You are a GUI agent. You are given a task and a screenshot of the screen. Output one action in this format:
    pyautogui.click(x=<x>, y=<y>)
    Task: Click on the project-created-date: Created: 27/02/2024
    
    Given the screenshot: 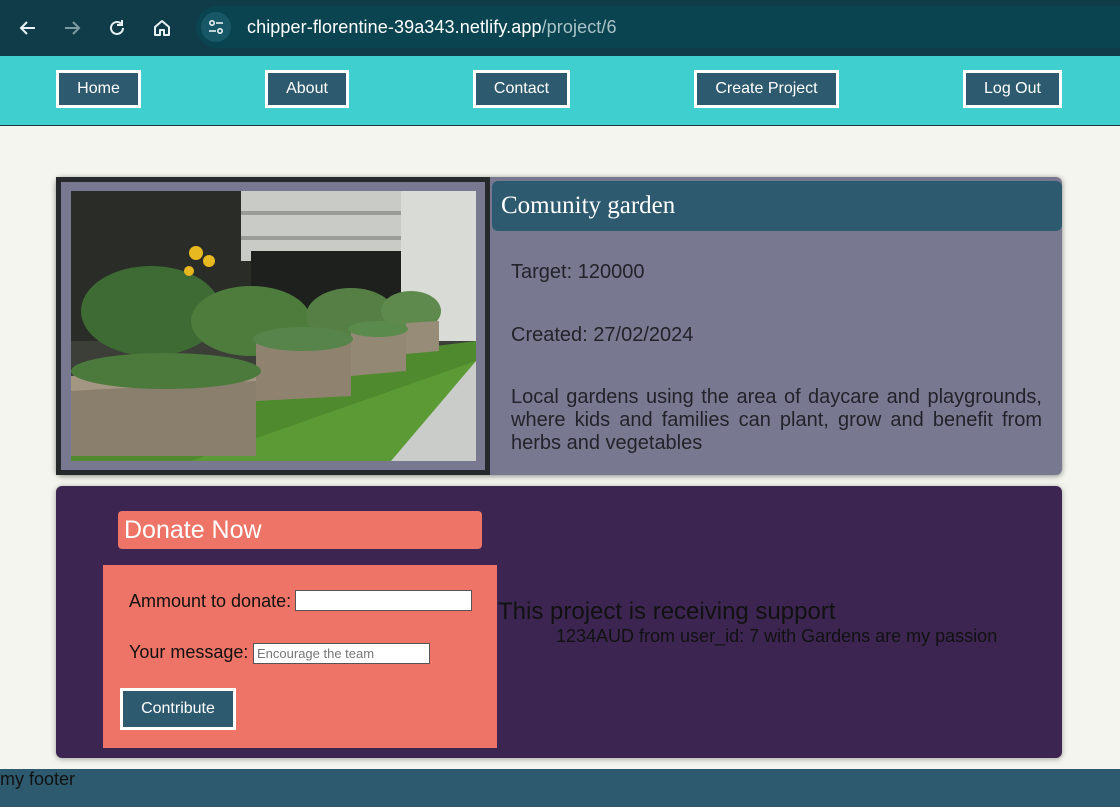 What is the action you would take?
    pyautogui.click(x=602, y=335)
    